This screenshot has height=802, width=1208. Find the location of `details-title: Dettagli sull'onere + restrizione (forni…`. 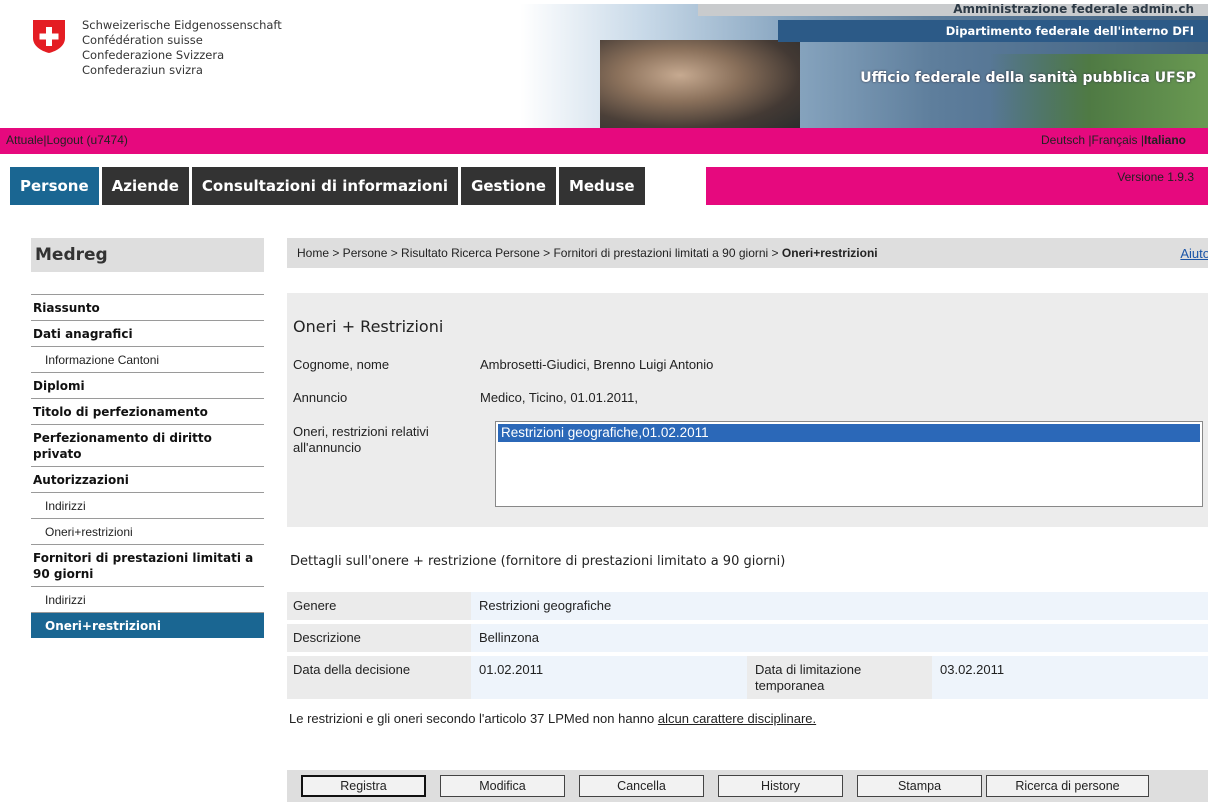

details-title: Dettagli sull'onere + restrizione (forni… is located at coordinates (538, 561).